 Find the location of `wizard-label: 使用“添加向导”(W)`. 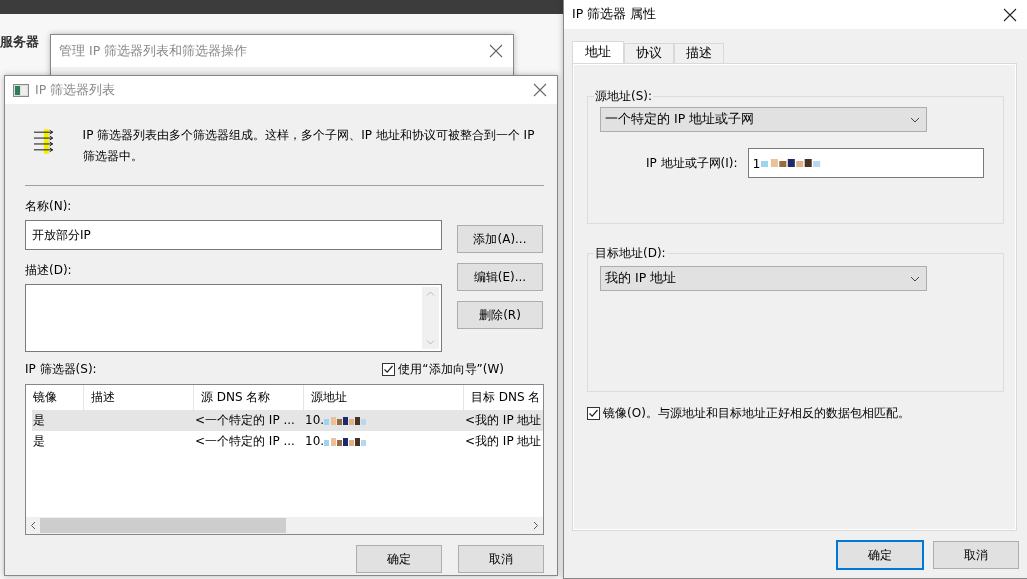

wizard-label: 使用“添加向导”(W) is located at coordinates (451, 369).